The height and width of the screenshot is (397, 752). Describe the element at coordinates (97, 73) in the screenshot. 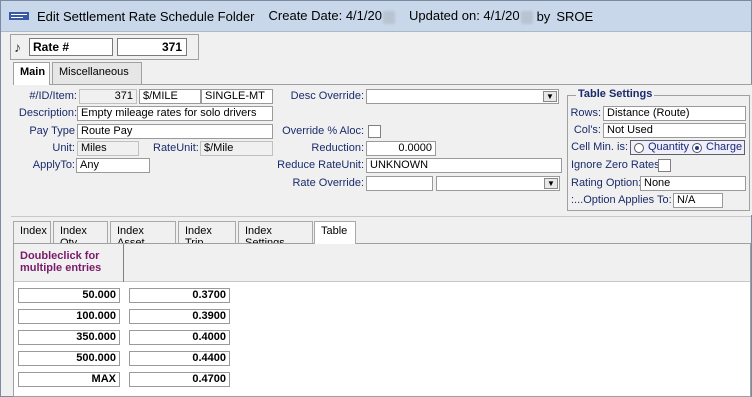

I see `tab-miscellaneous: Miscellaneous` at that location.